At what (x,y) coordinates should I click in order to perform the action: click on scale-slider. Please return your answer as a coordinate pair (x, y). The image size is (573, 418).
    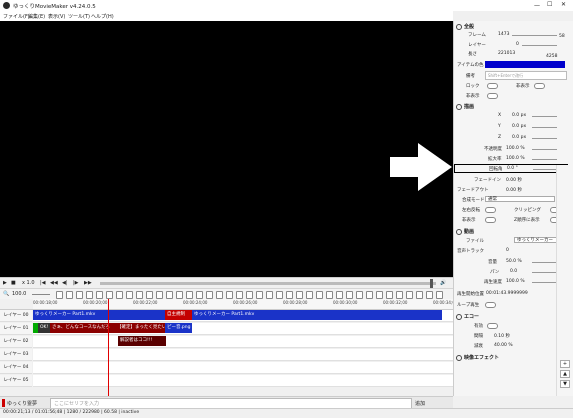
    Looking at the image, I should click on (544, 159).